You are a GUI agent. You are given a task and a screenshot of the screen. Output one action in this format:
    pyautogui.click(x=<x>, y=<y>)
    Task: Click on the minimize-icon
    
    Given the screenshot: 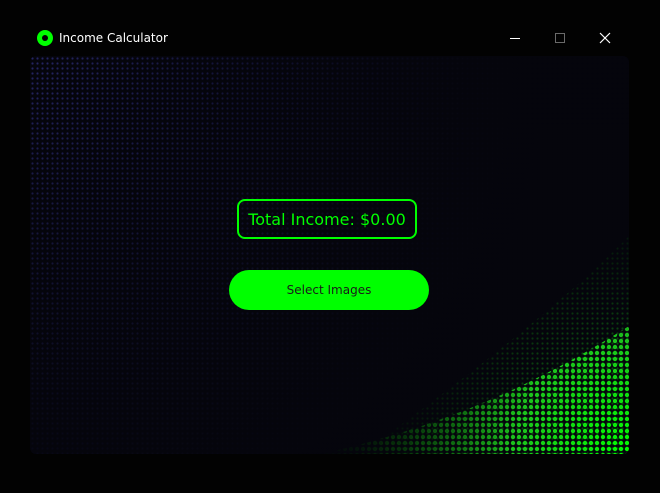 What is the action you would take?
    pyautogui.click(x=515, y=38)
    